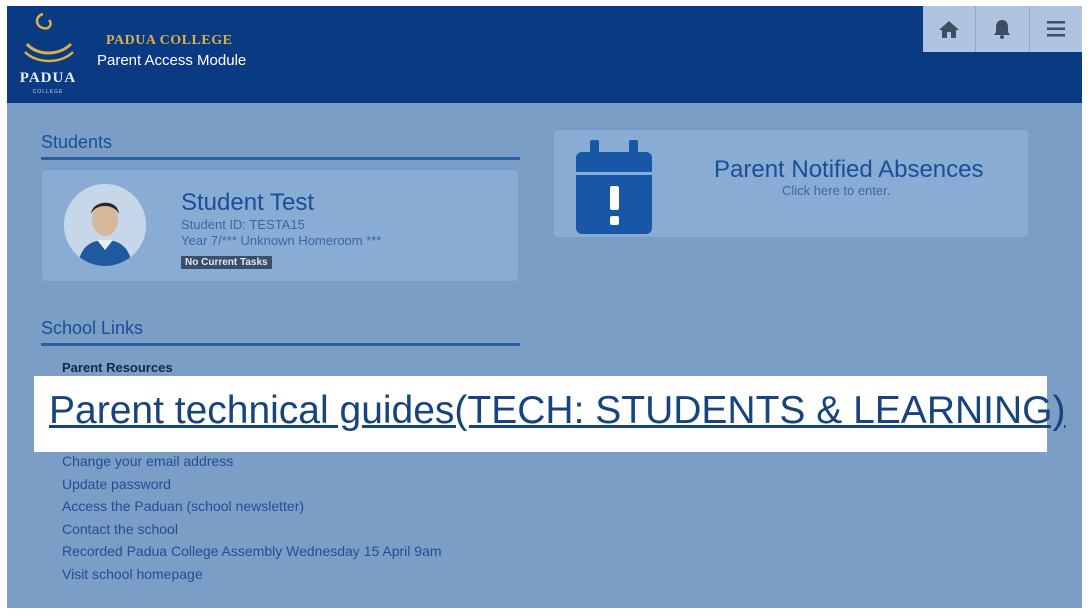  What do you see at coordinates (48, 92) in the screenshot?
I see `logo-subtext: COLLEGE` at bounding box center [48, 92].